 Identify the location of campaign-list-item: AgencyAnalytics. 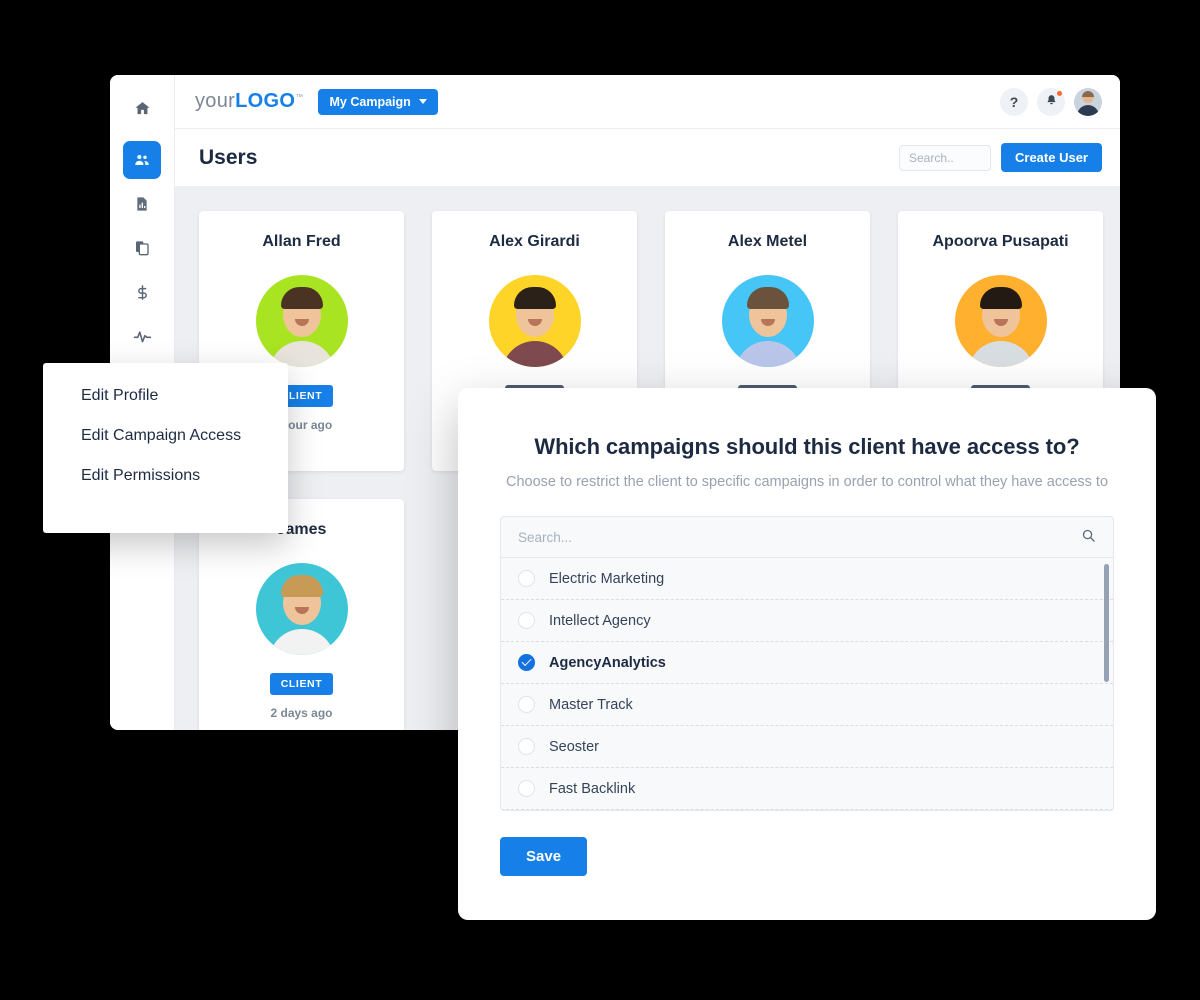
(807, 663).